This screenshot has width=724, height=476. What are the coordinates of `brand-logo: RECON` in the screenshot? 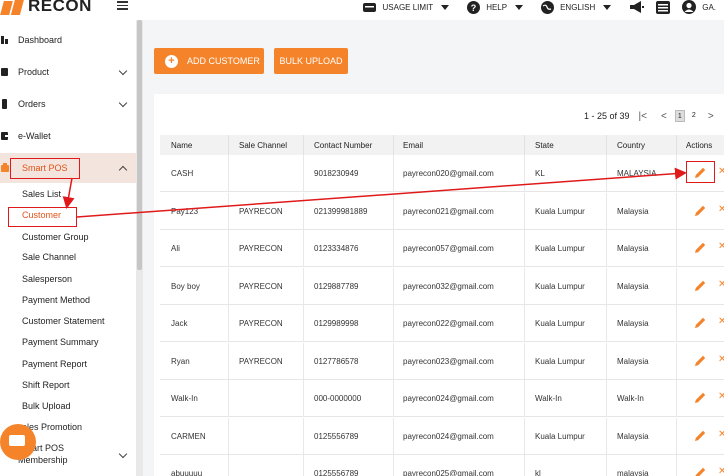 It's located at (46, 9).